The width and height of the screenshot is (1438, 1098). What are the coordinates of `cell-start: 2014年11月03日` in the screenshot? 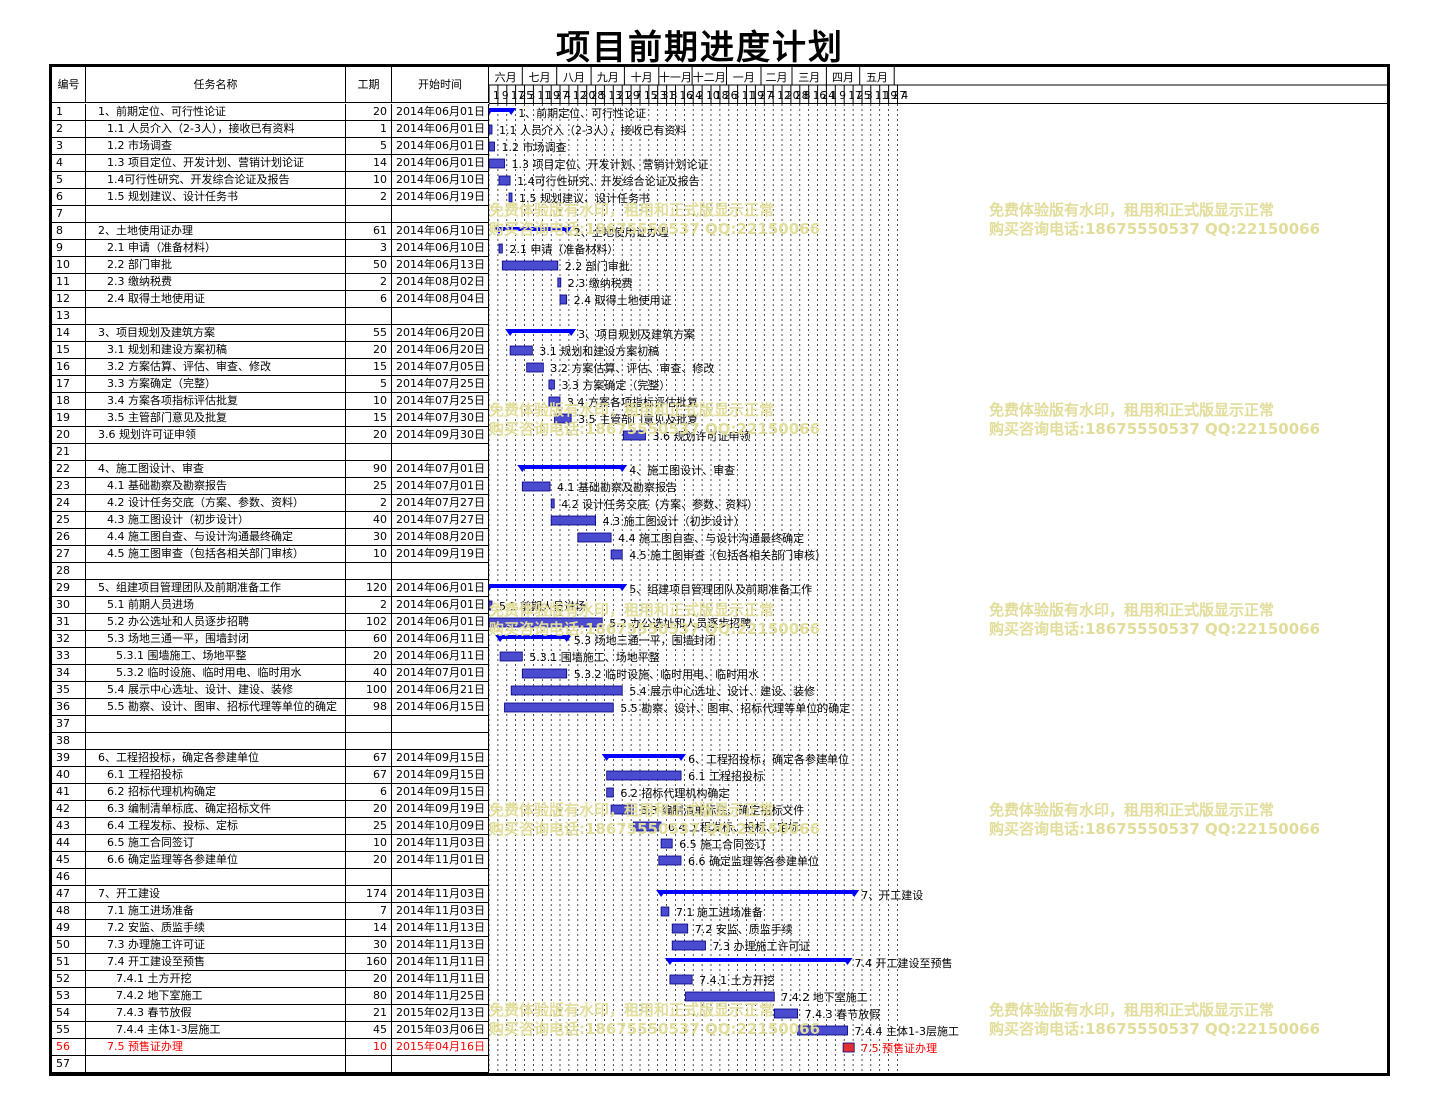 It's located at (440, 911).